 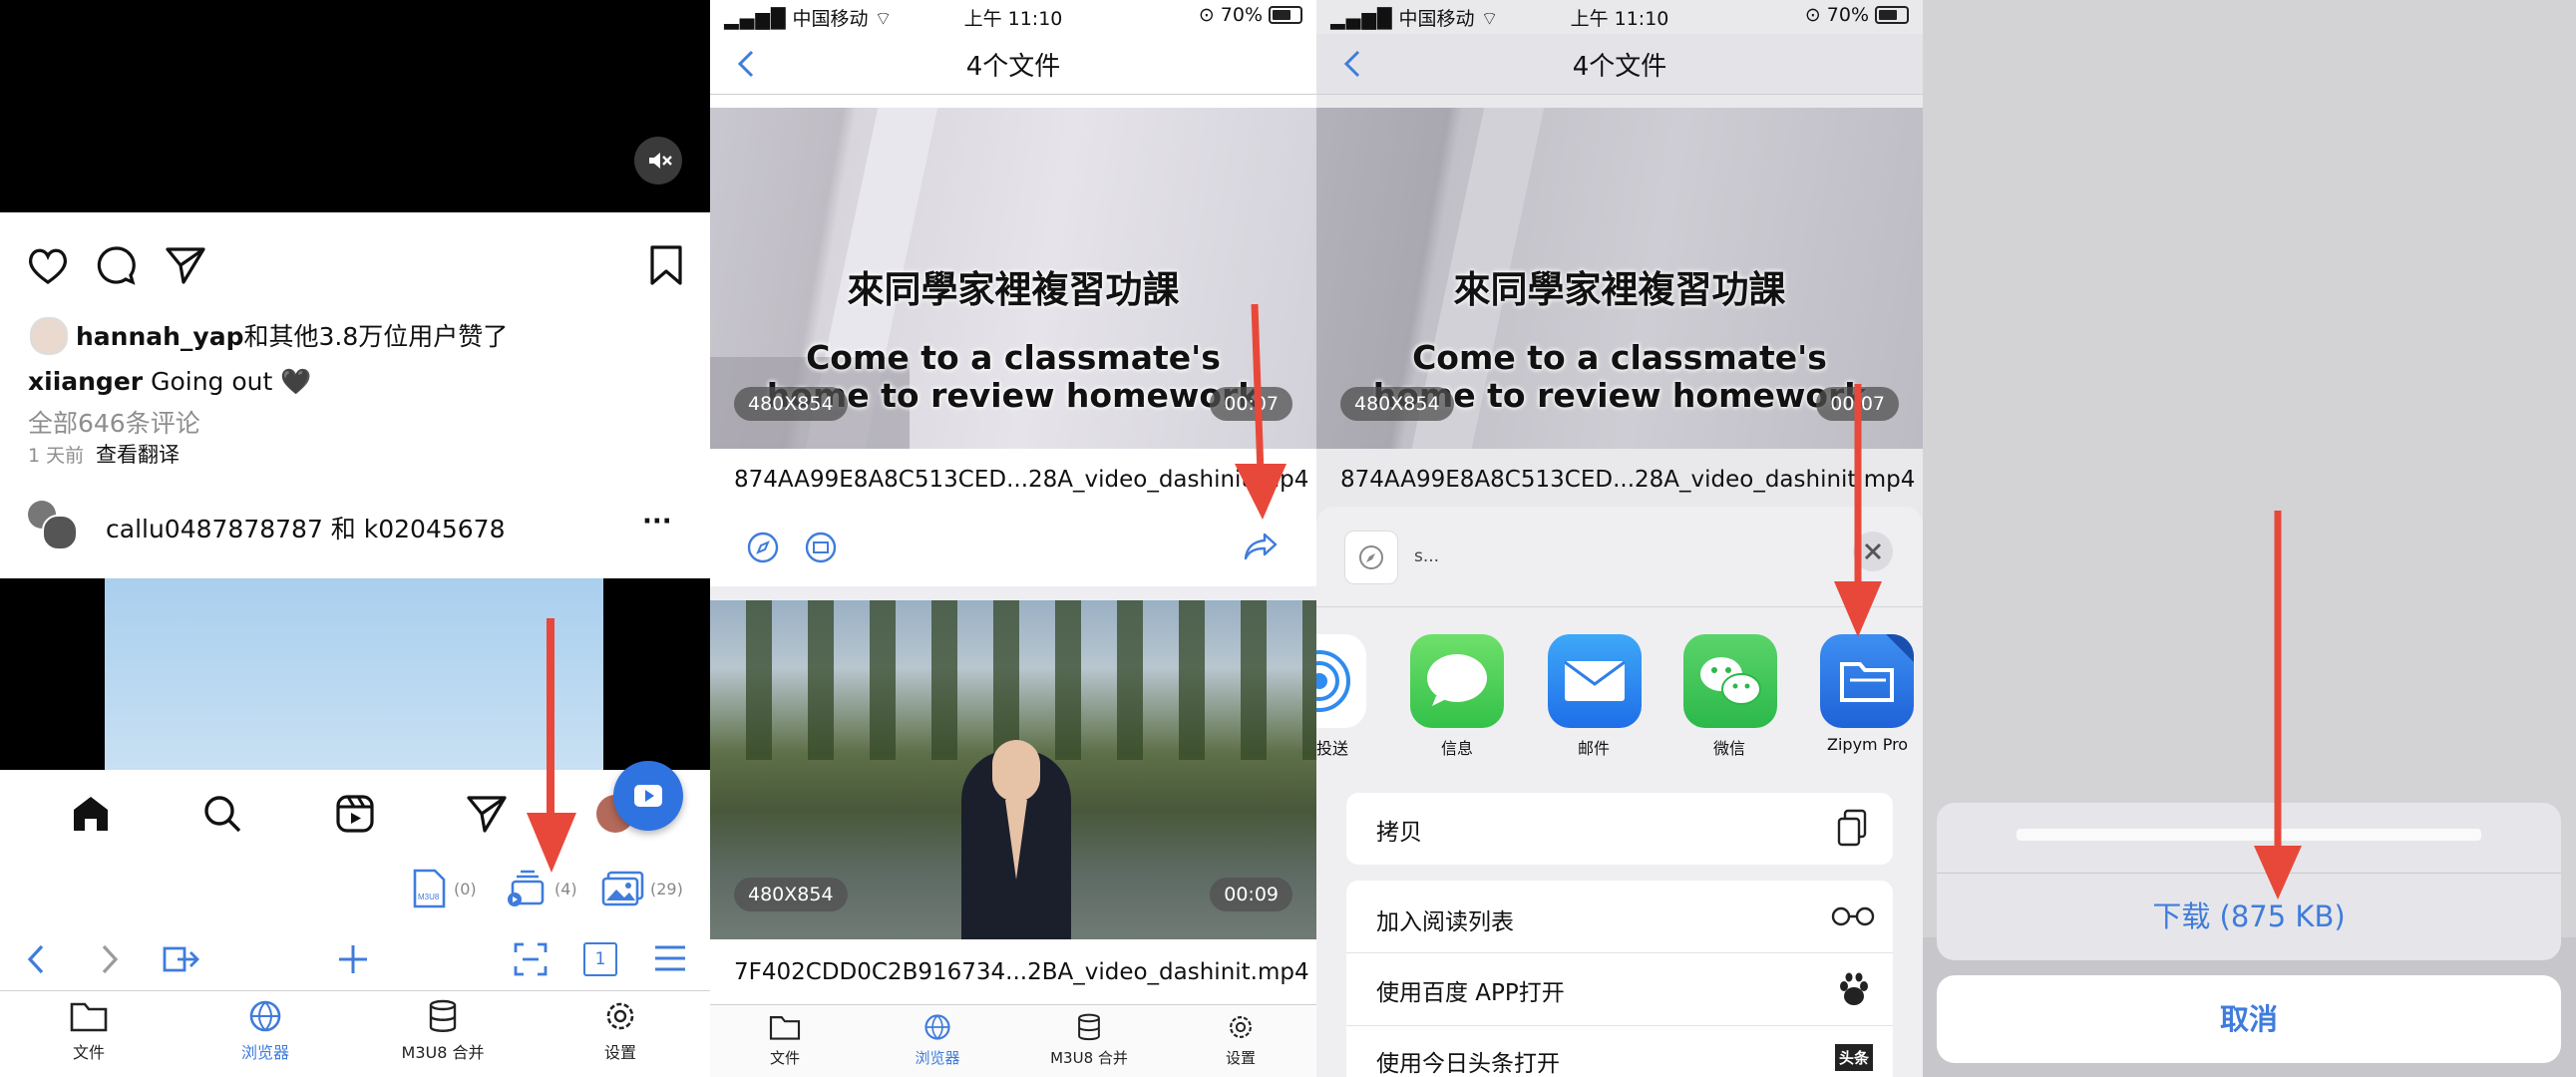 What do you see at coordinates (376, 336) in the screenshot?
I see `liked-by-rest: 和其他3.8万位用户赞了` at bounding box center [376, 336].